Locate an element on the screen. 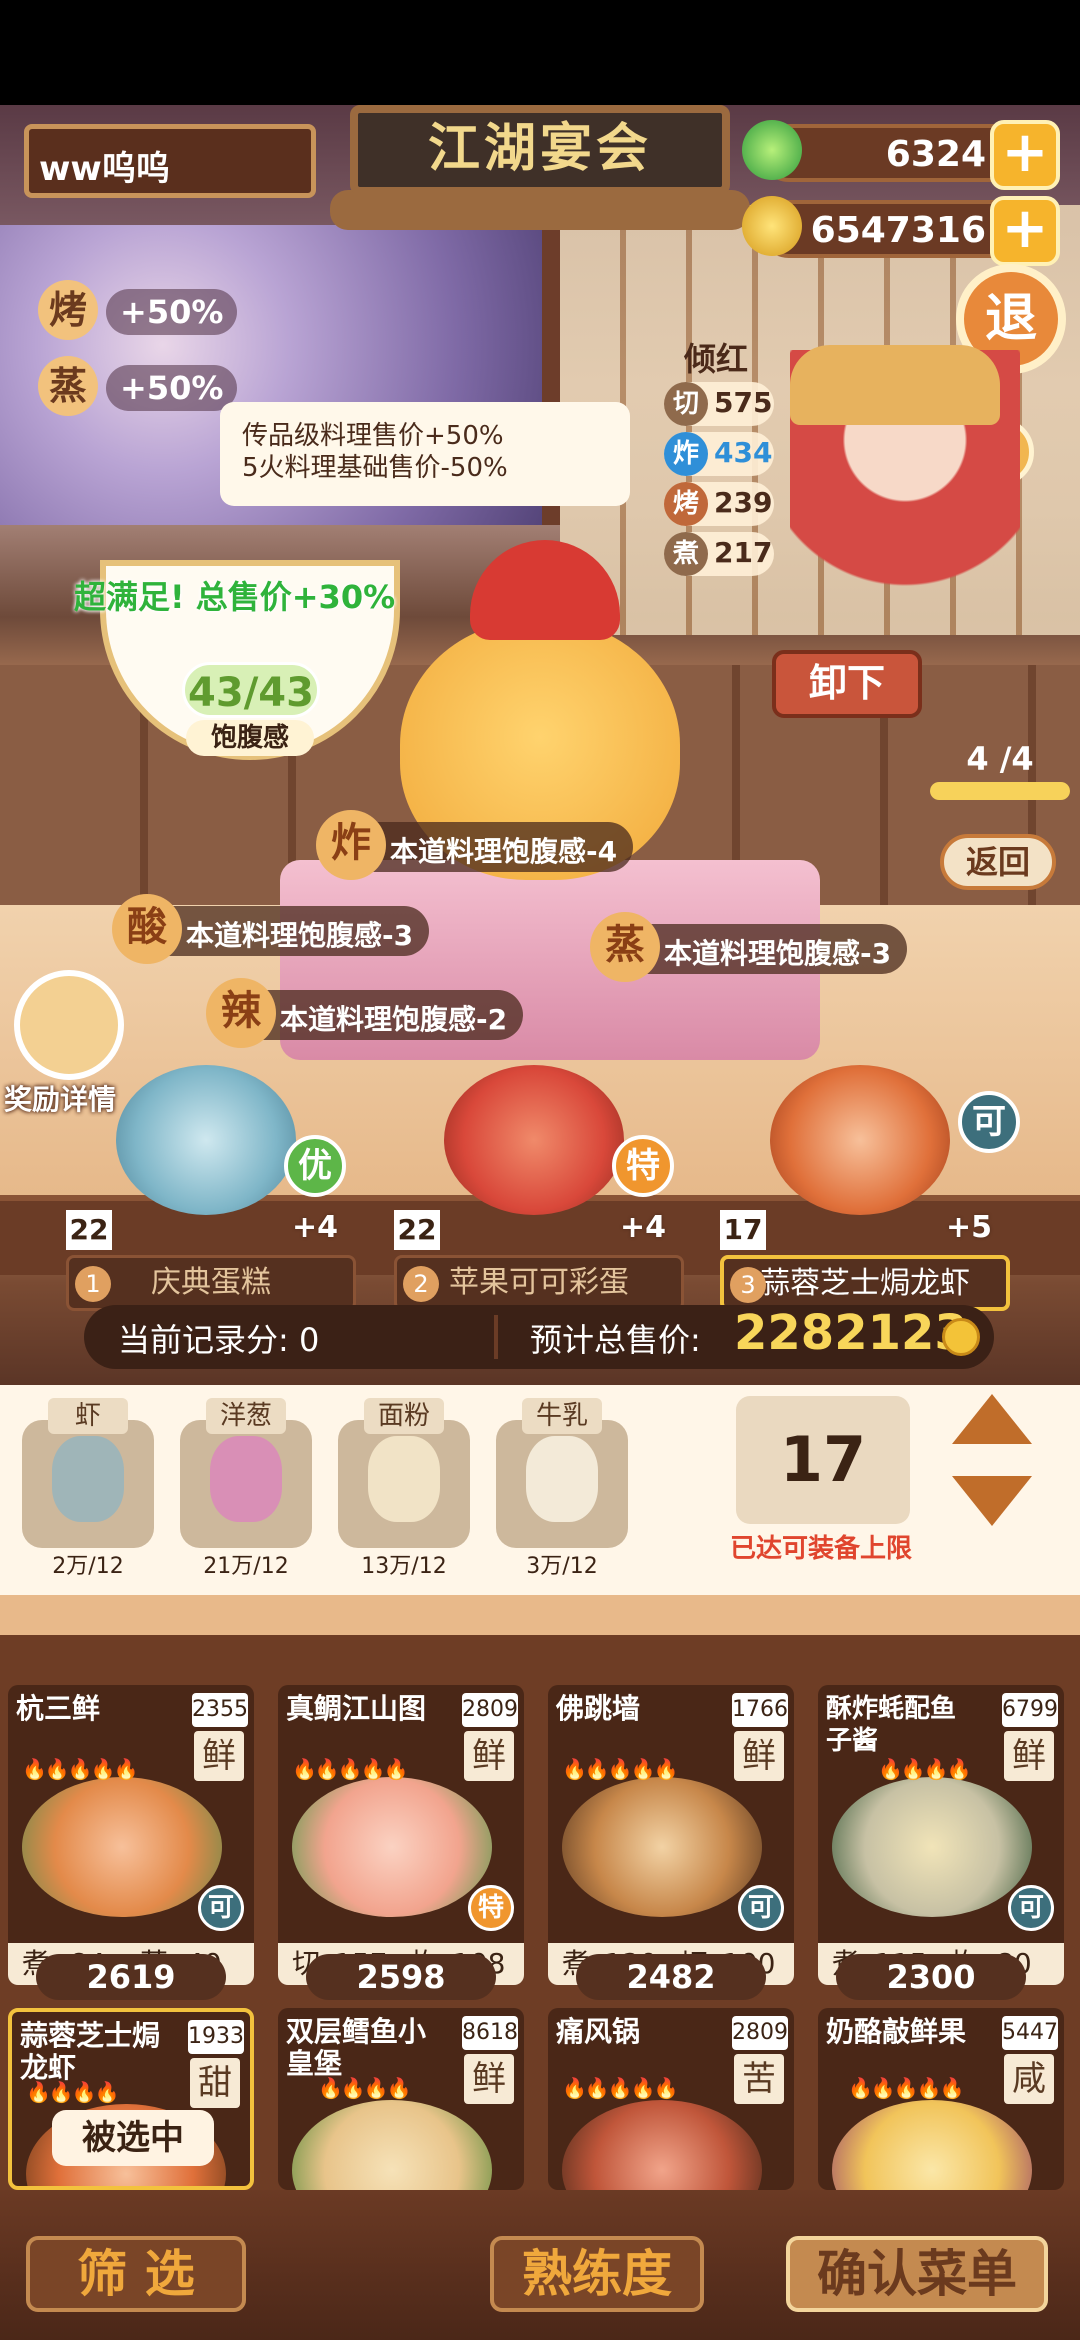 The width and height of the screenshot is (1080, 2340). scroll-down-arrow-icon is located at coordinates (992, 1501).